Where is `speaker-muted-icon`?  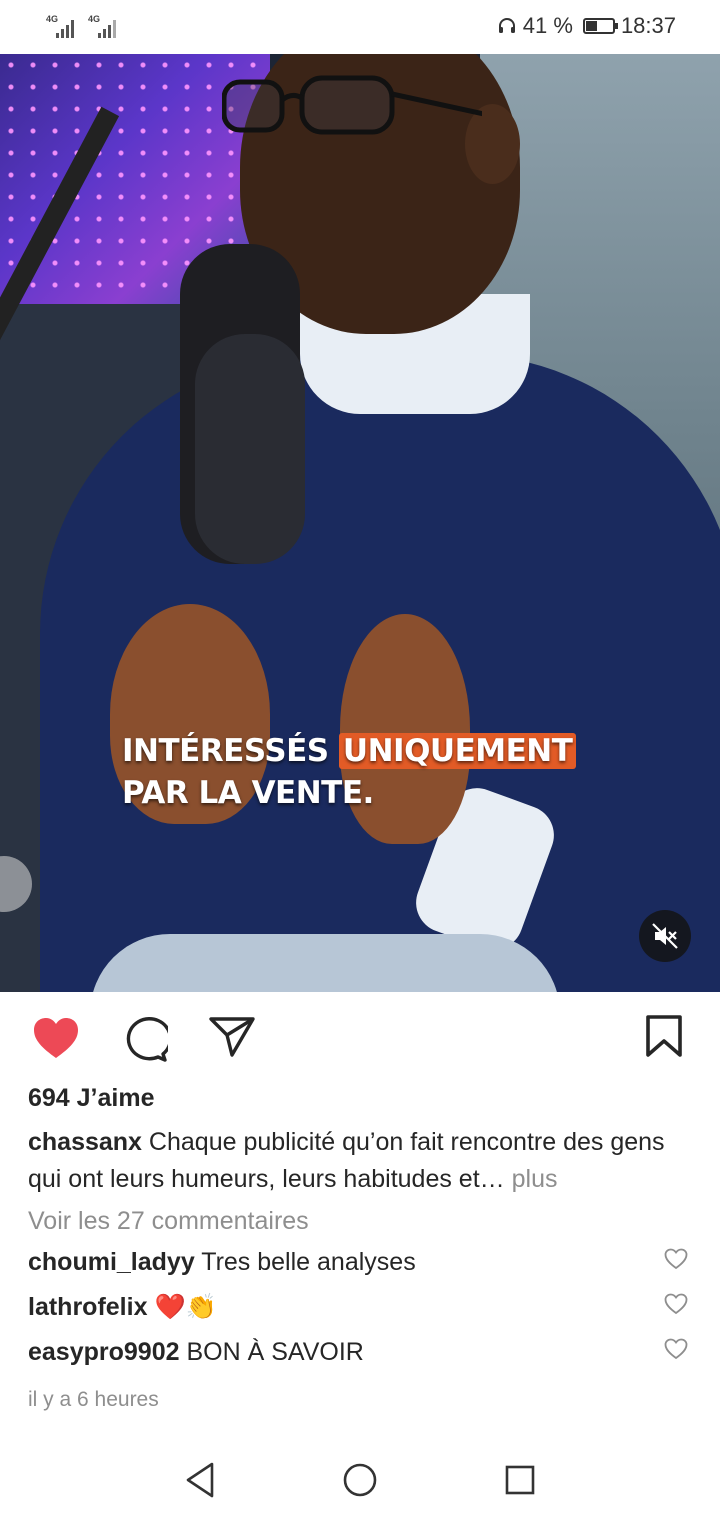 speaker-muted-icon is located at coordinates (665, 936).